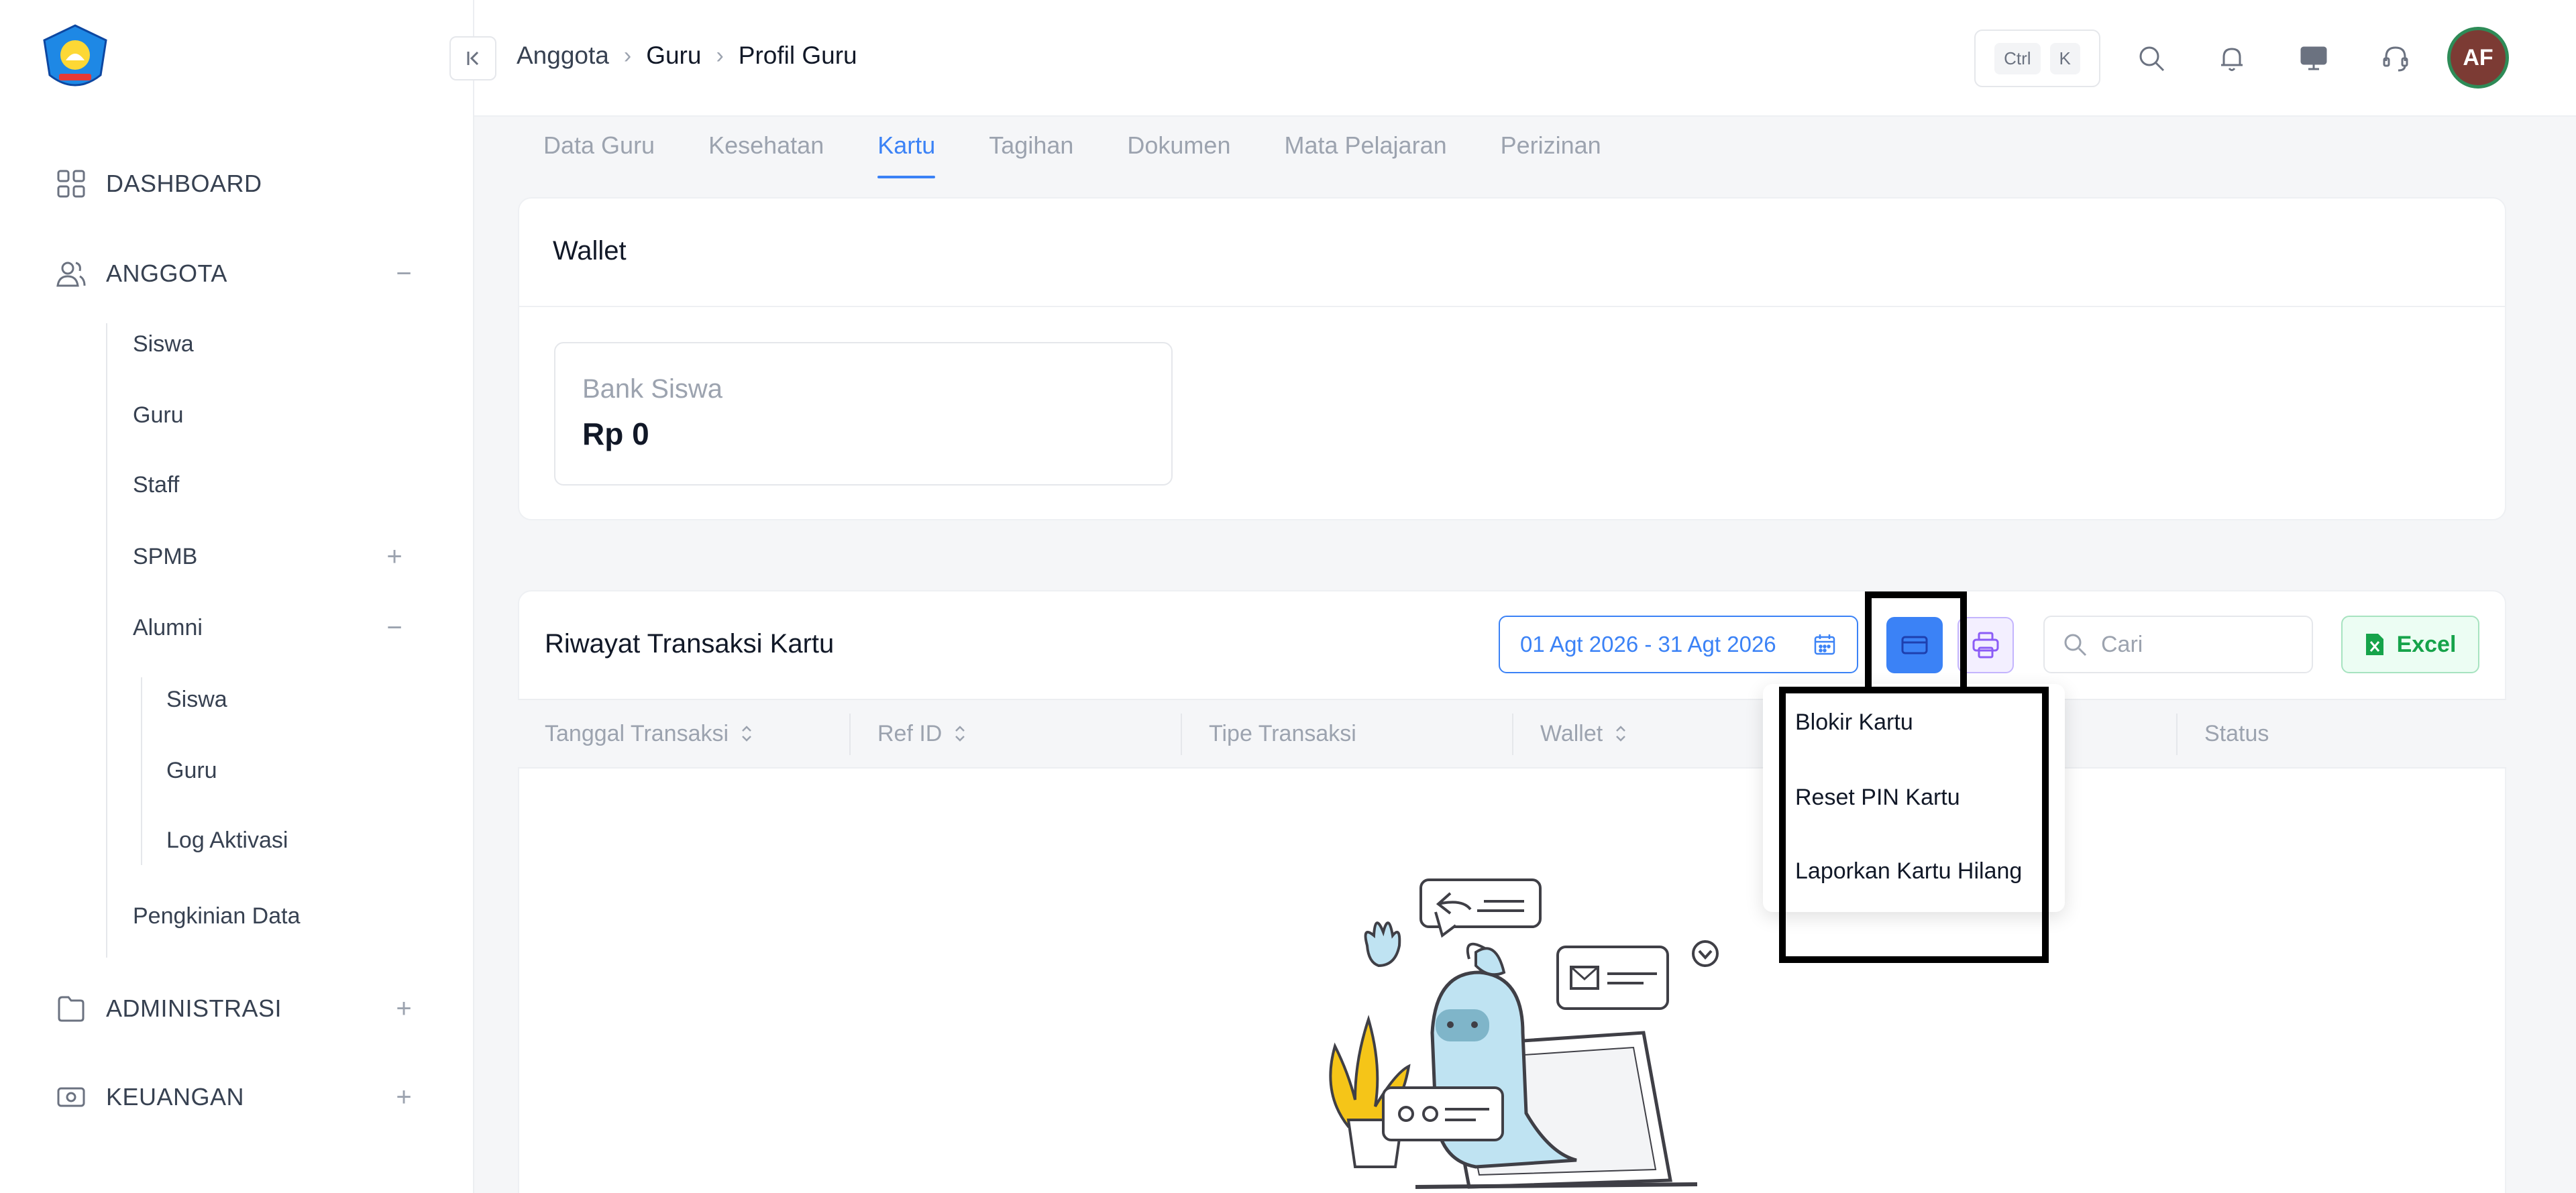 This screenshot has width=2576, height=1193. I want to click on breadcrumb-item-guru: Guru, so click(673, 56).